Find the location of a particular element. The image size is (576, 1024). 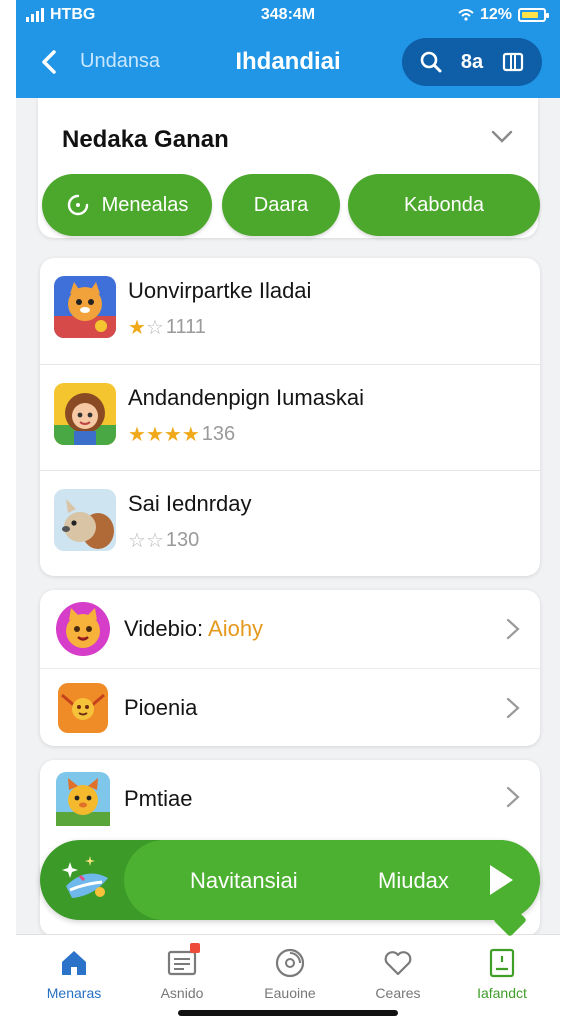

home-icon is located at coordinates (74, 963).